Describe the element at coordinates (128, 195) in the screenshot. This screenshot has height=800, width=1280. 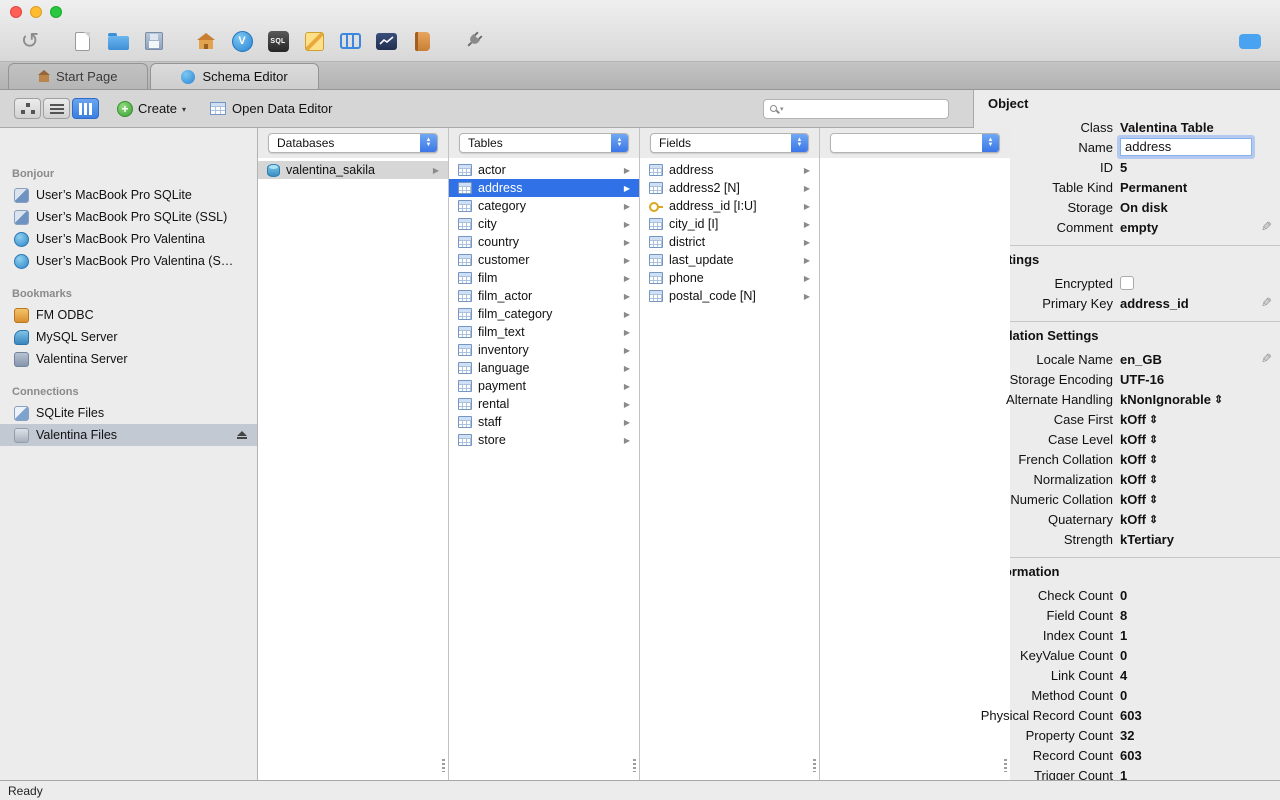
I see `sidebar-item: User’s MacBook Pro SQLite` at that location.